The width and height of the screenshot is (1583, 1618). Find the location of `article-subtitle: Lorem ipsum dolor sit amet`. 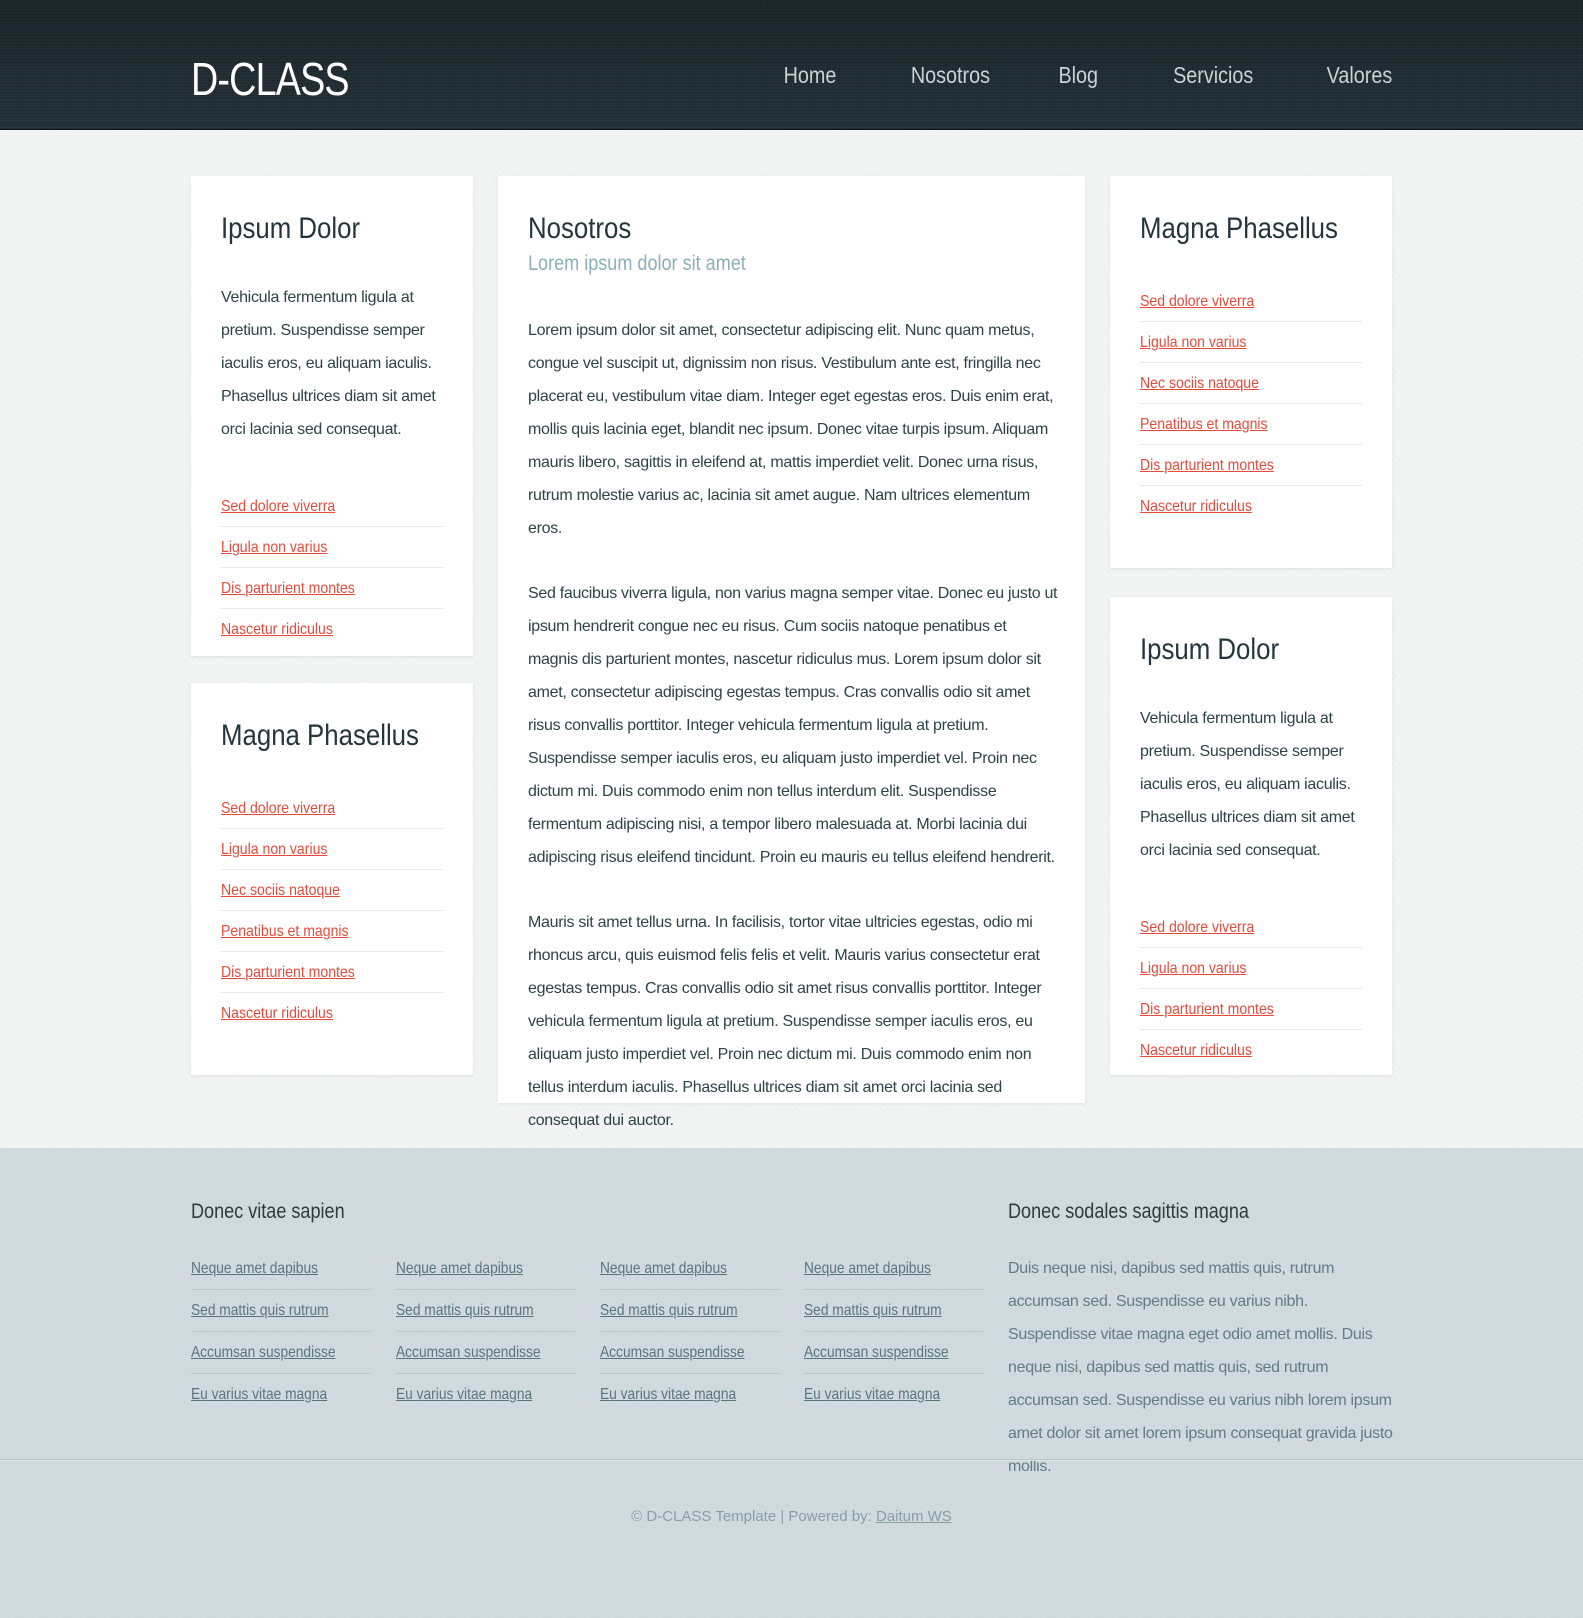

article-subtitle: Lorem ipsum dolor sit amet is located at coordinates (637, 263).